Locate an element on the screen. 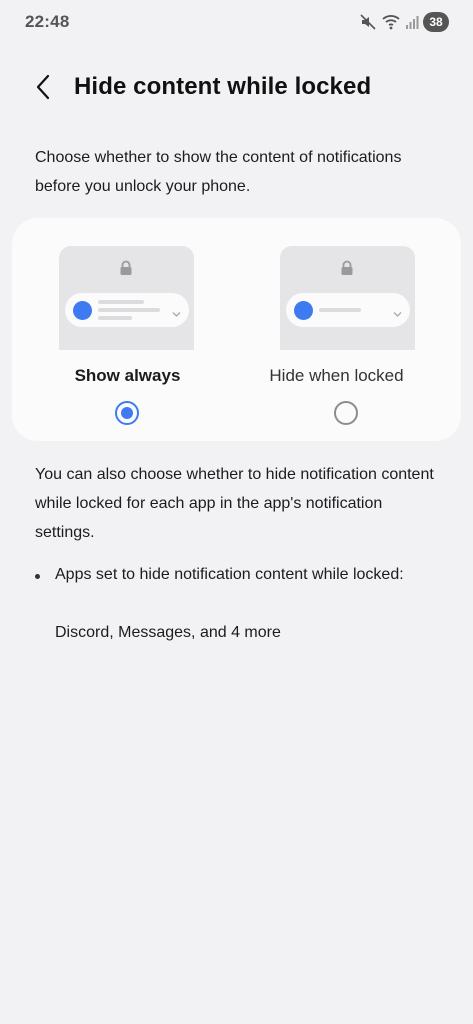  mute-icon is located at coordinates (368, 22).